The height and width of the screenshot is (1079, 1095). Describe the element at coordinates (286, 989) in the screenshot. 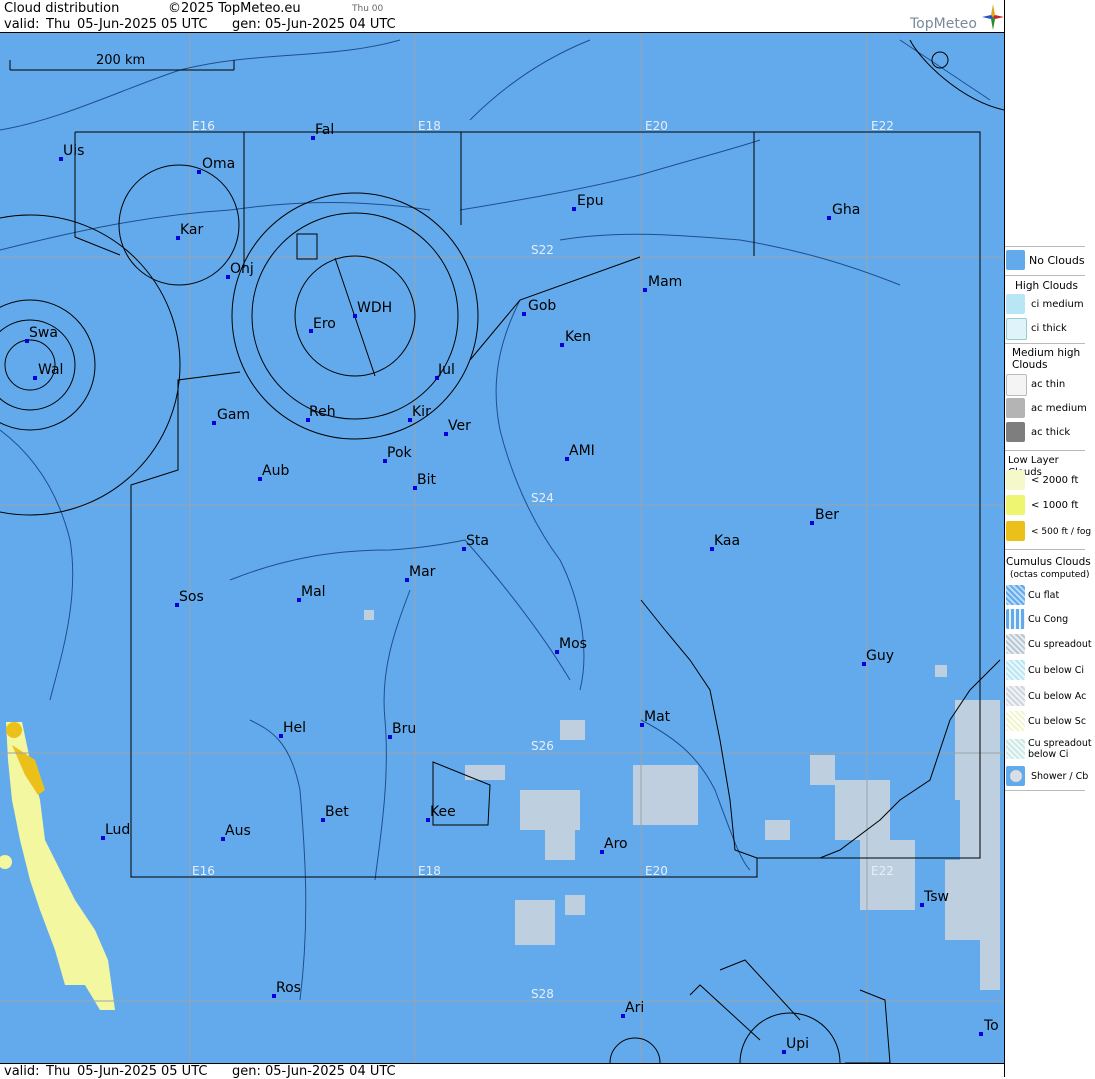

I see `station-ros: Ros` at that location.